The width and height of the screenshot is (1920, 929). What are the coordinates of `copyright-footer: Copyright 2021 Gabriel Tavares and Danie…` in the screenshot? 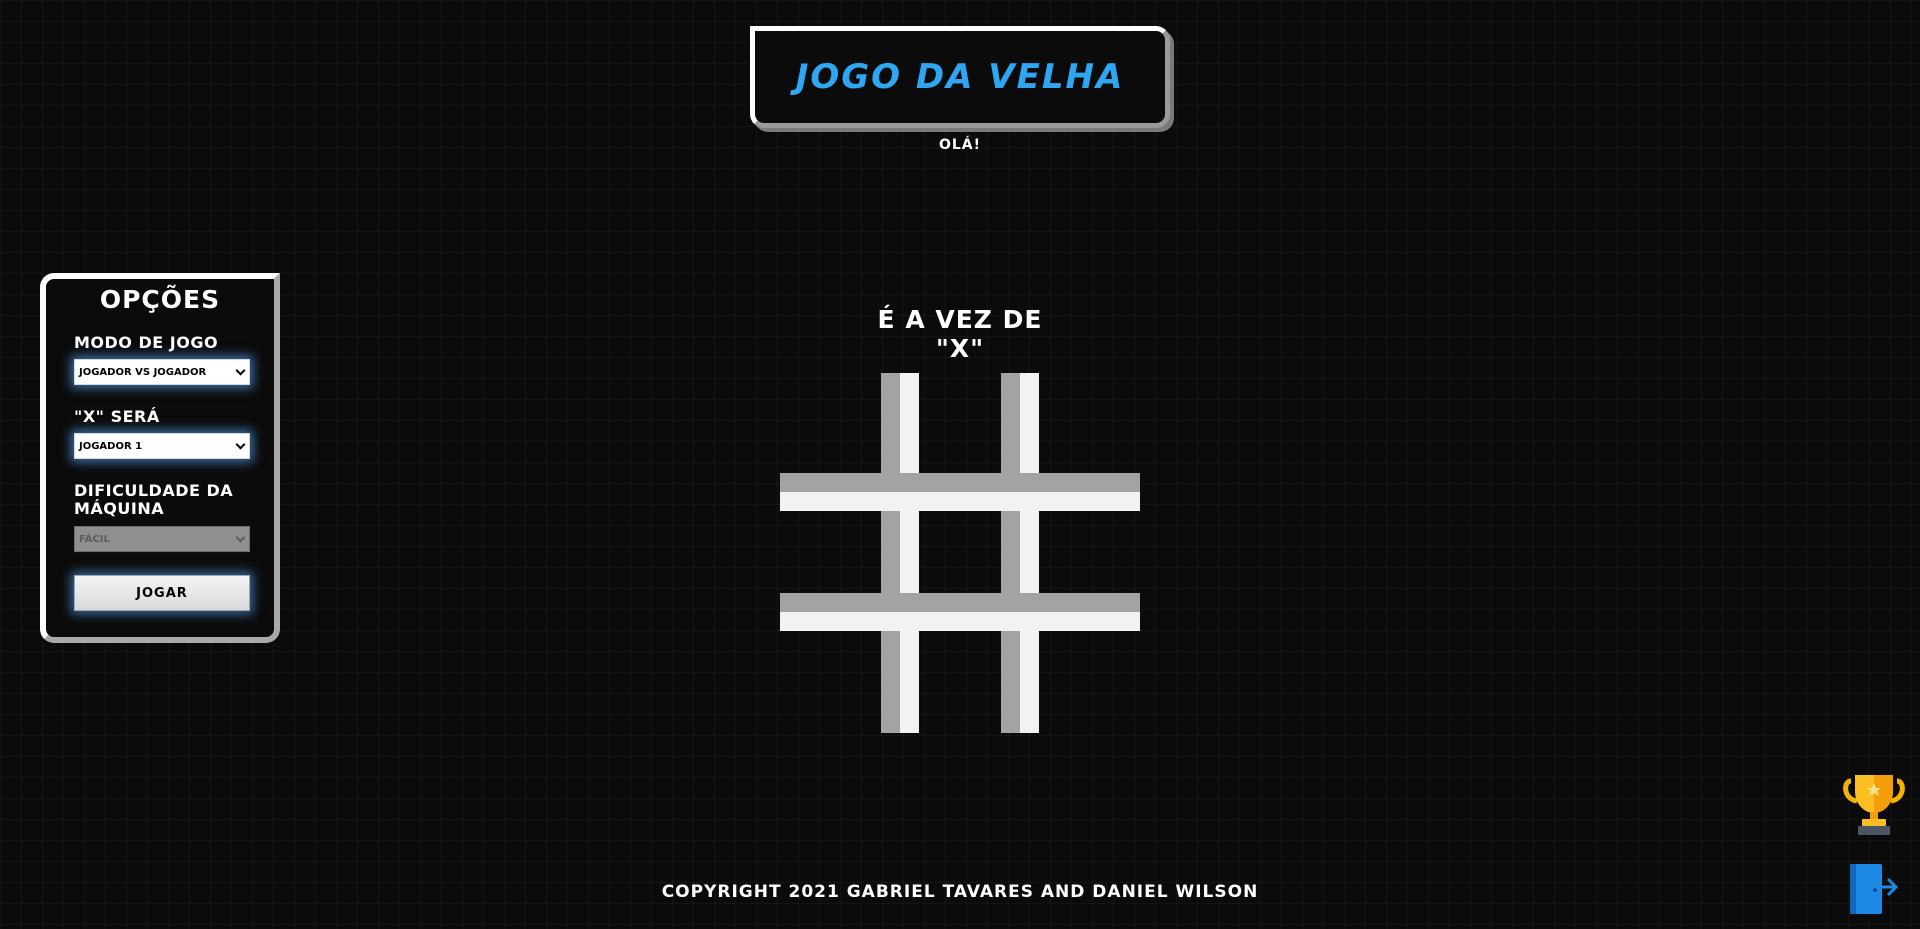 It's located at (960, 892).